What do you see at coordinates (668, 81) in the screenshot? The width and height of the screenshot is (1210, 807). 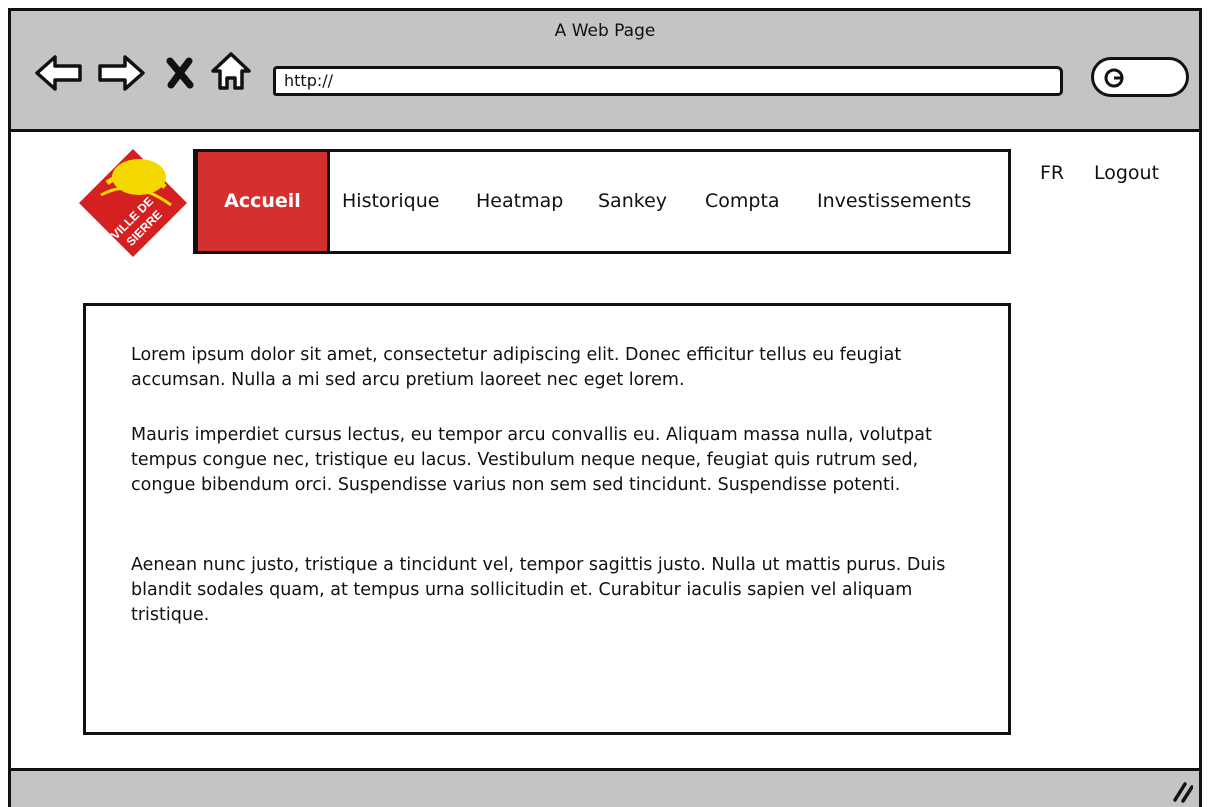 I see `url-bar: http://` at bounding box center [668, 81].